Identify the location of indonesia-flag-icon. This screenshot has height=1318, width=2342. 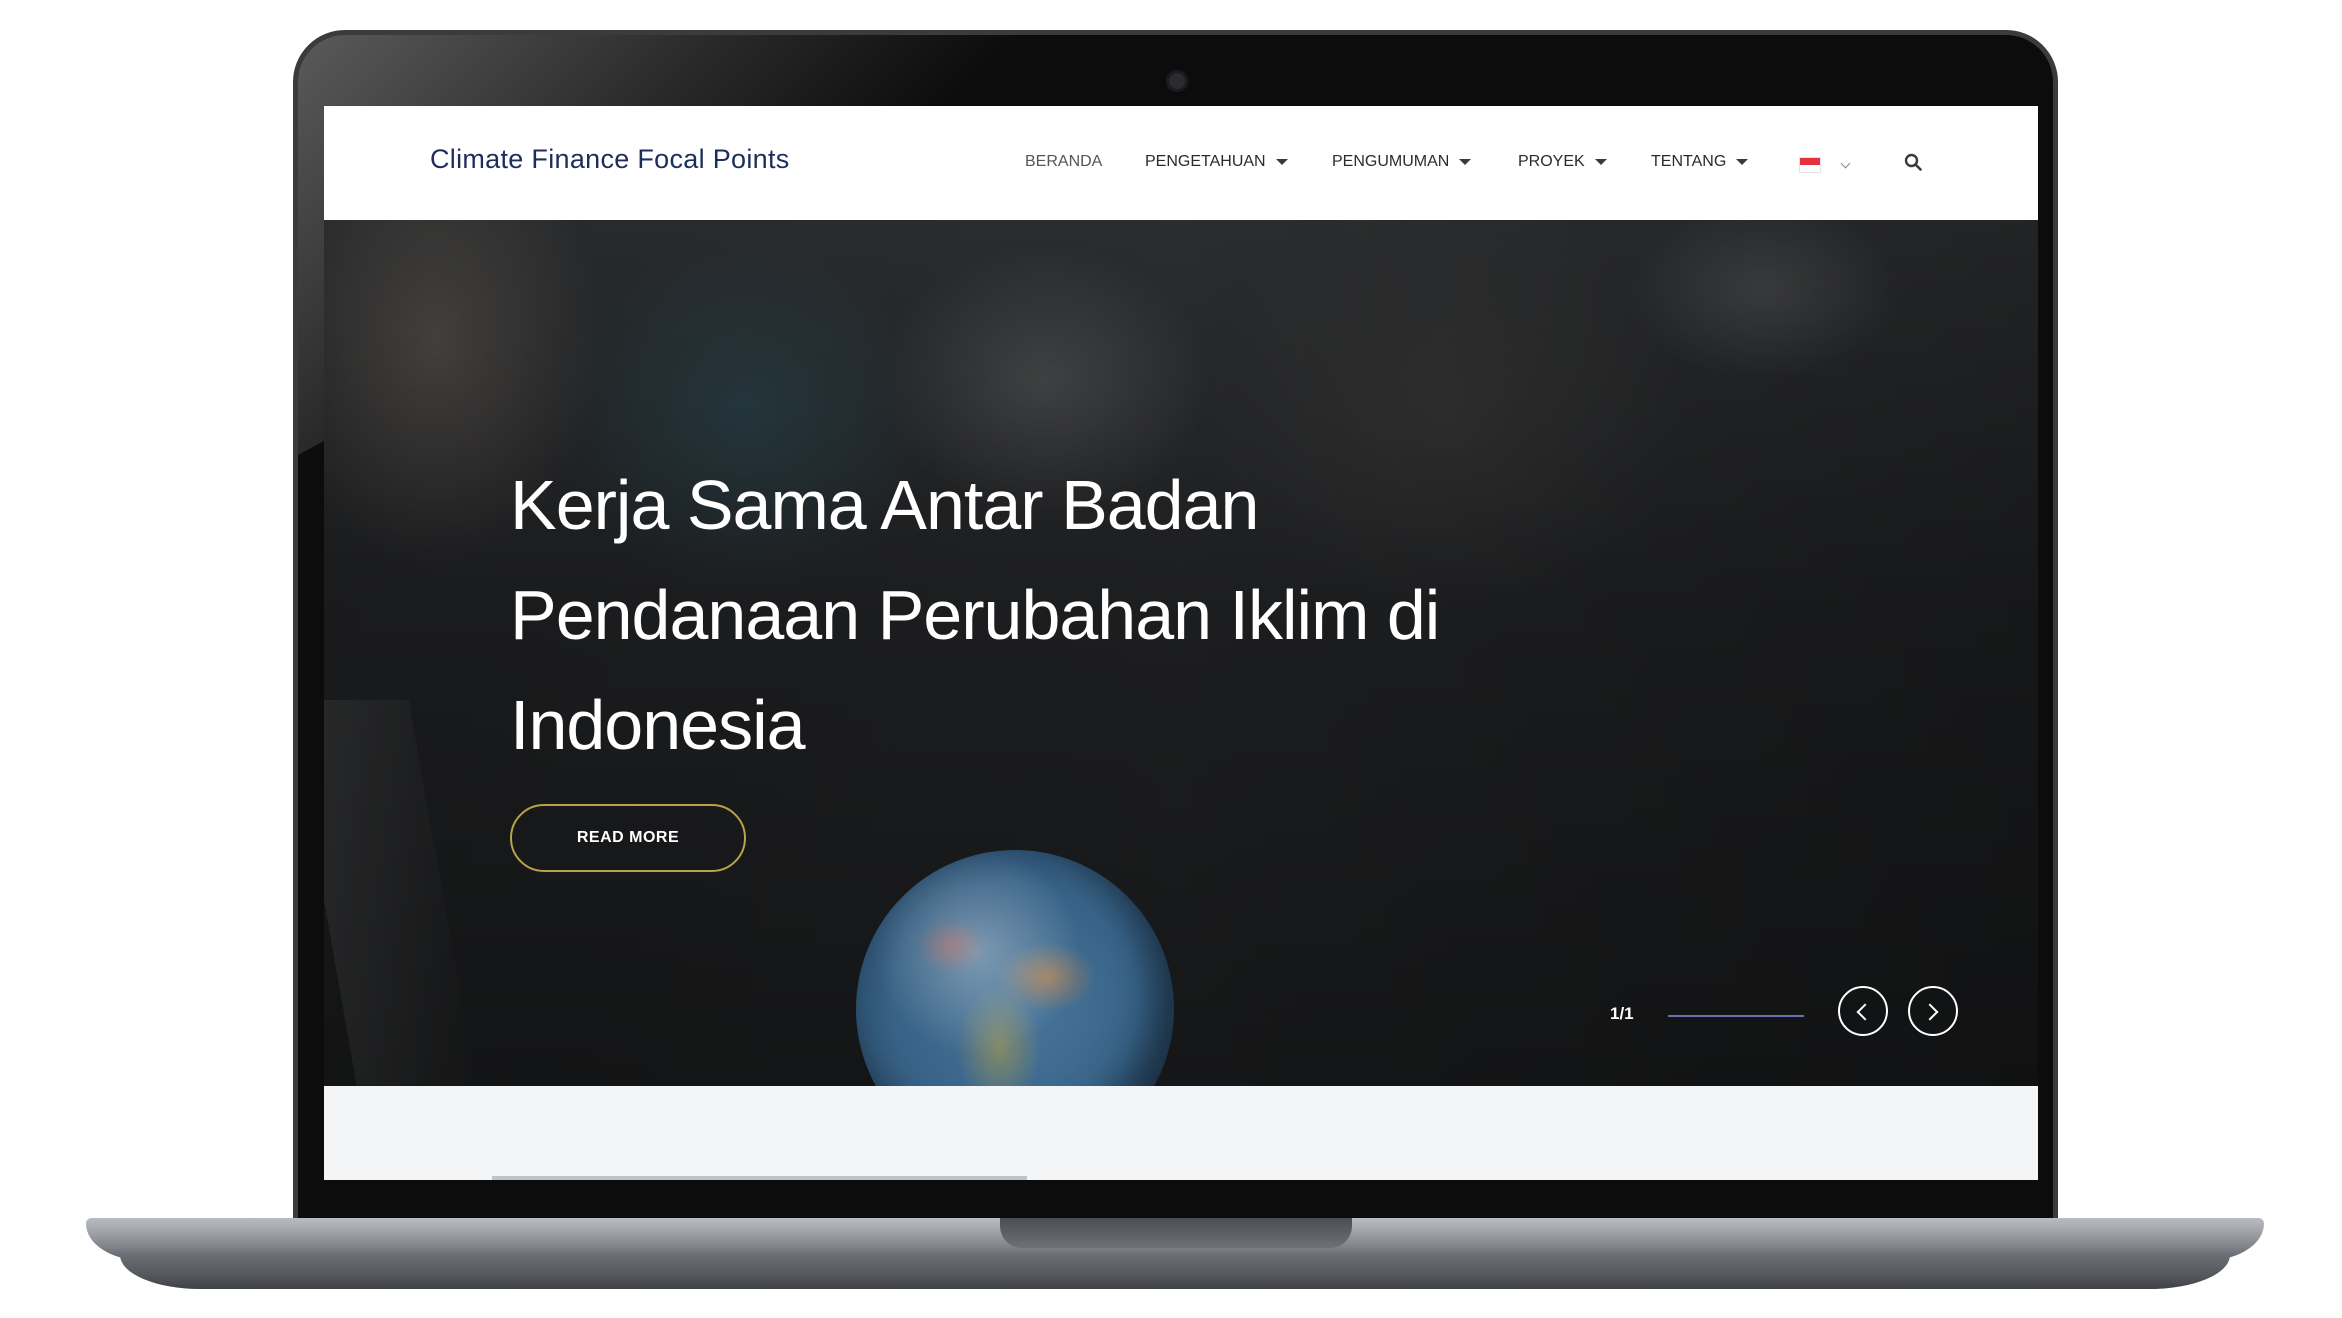
(1810, 165).